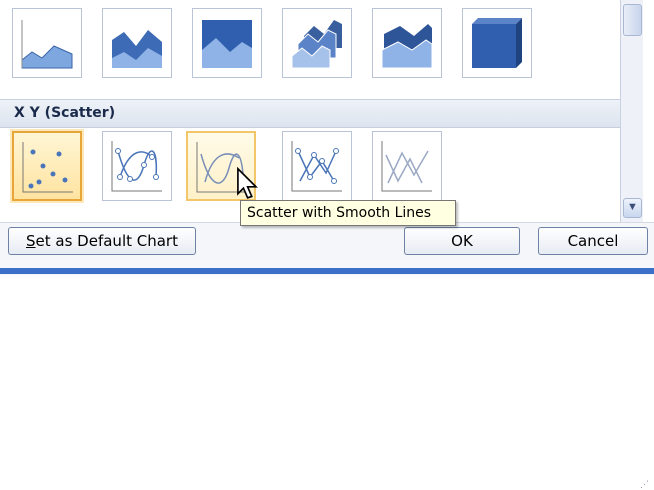 Image resolution: width=654 pixels, height=490 pixels. I want to click on 100-stacked-area-icon, so click(227, 44).